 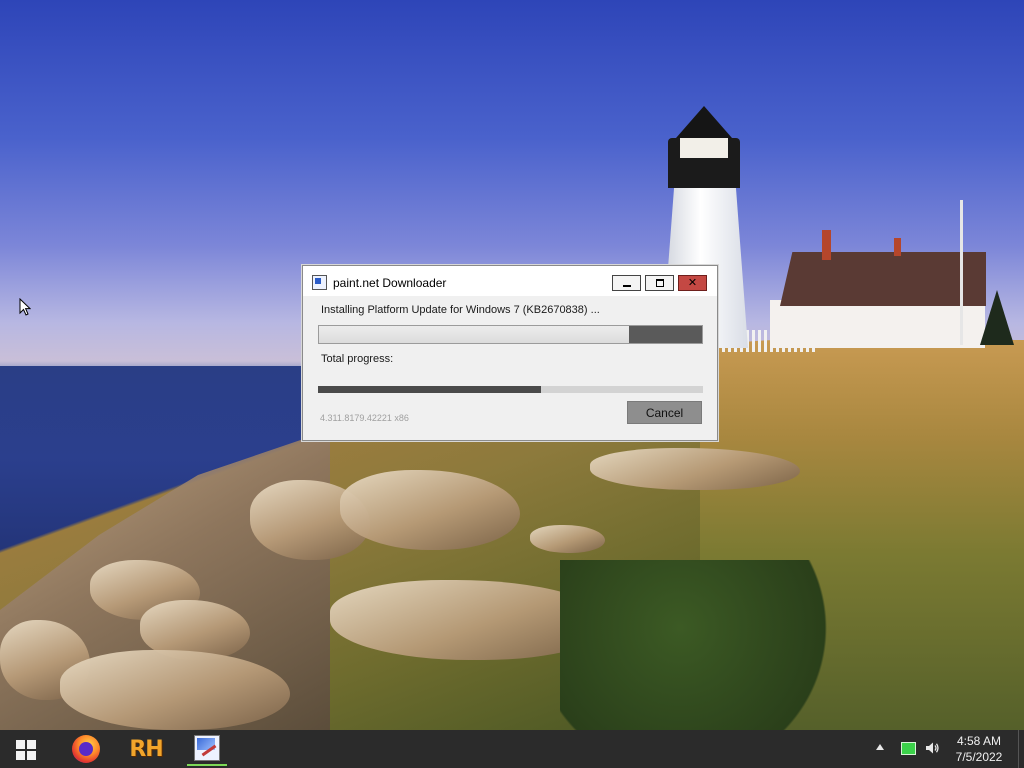 I want to click on firefox-icon, so click(x=86, y=749).